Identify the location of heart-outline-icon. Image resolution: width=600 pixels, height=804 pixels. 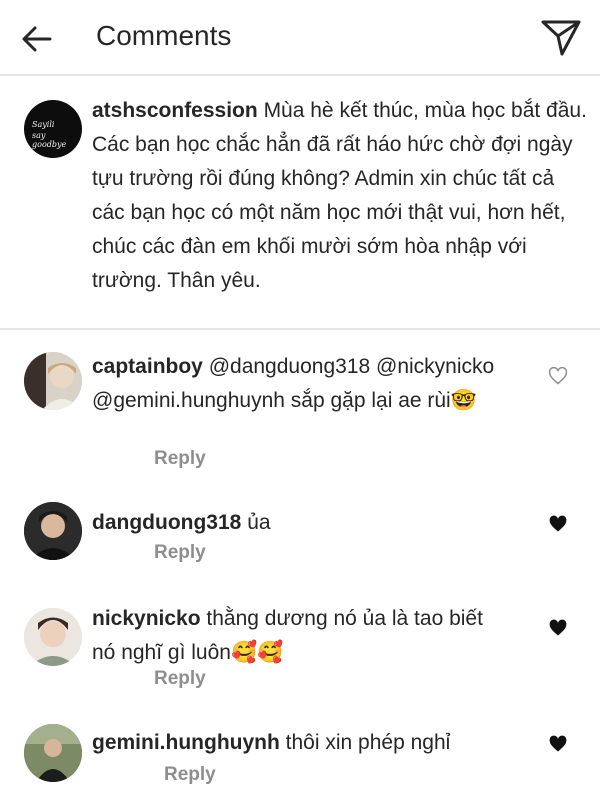
(558, 376).